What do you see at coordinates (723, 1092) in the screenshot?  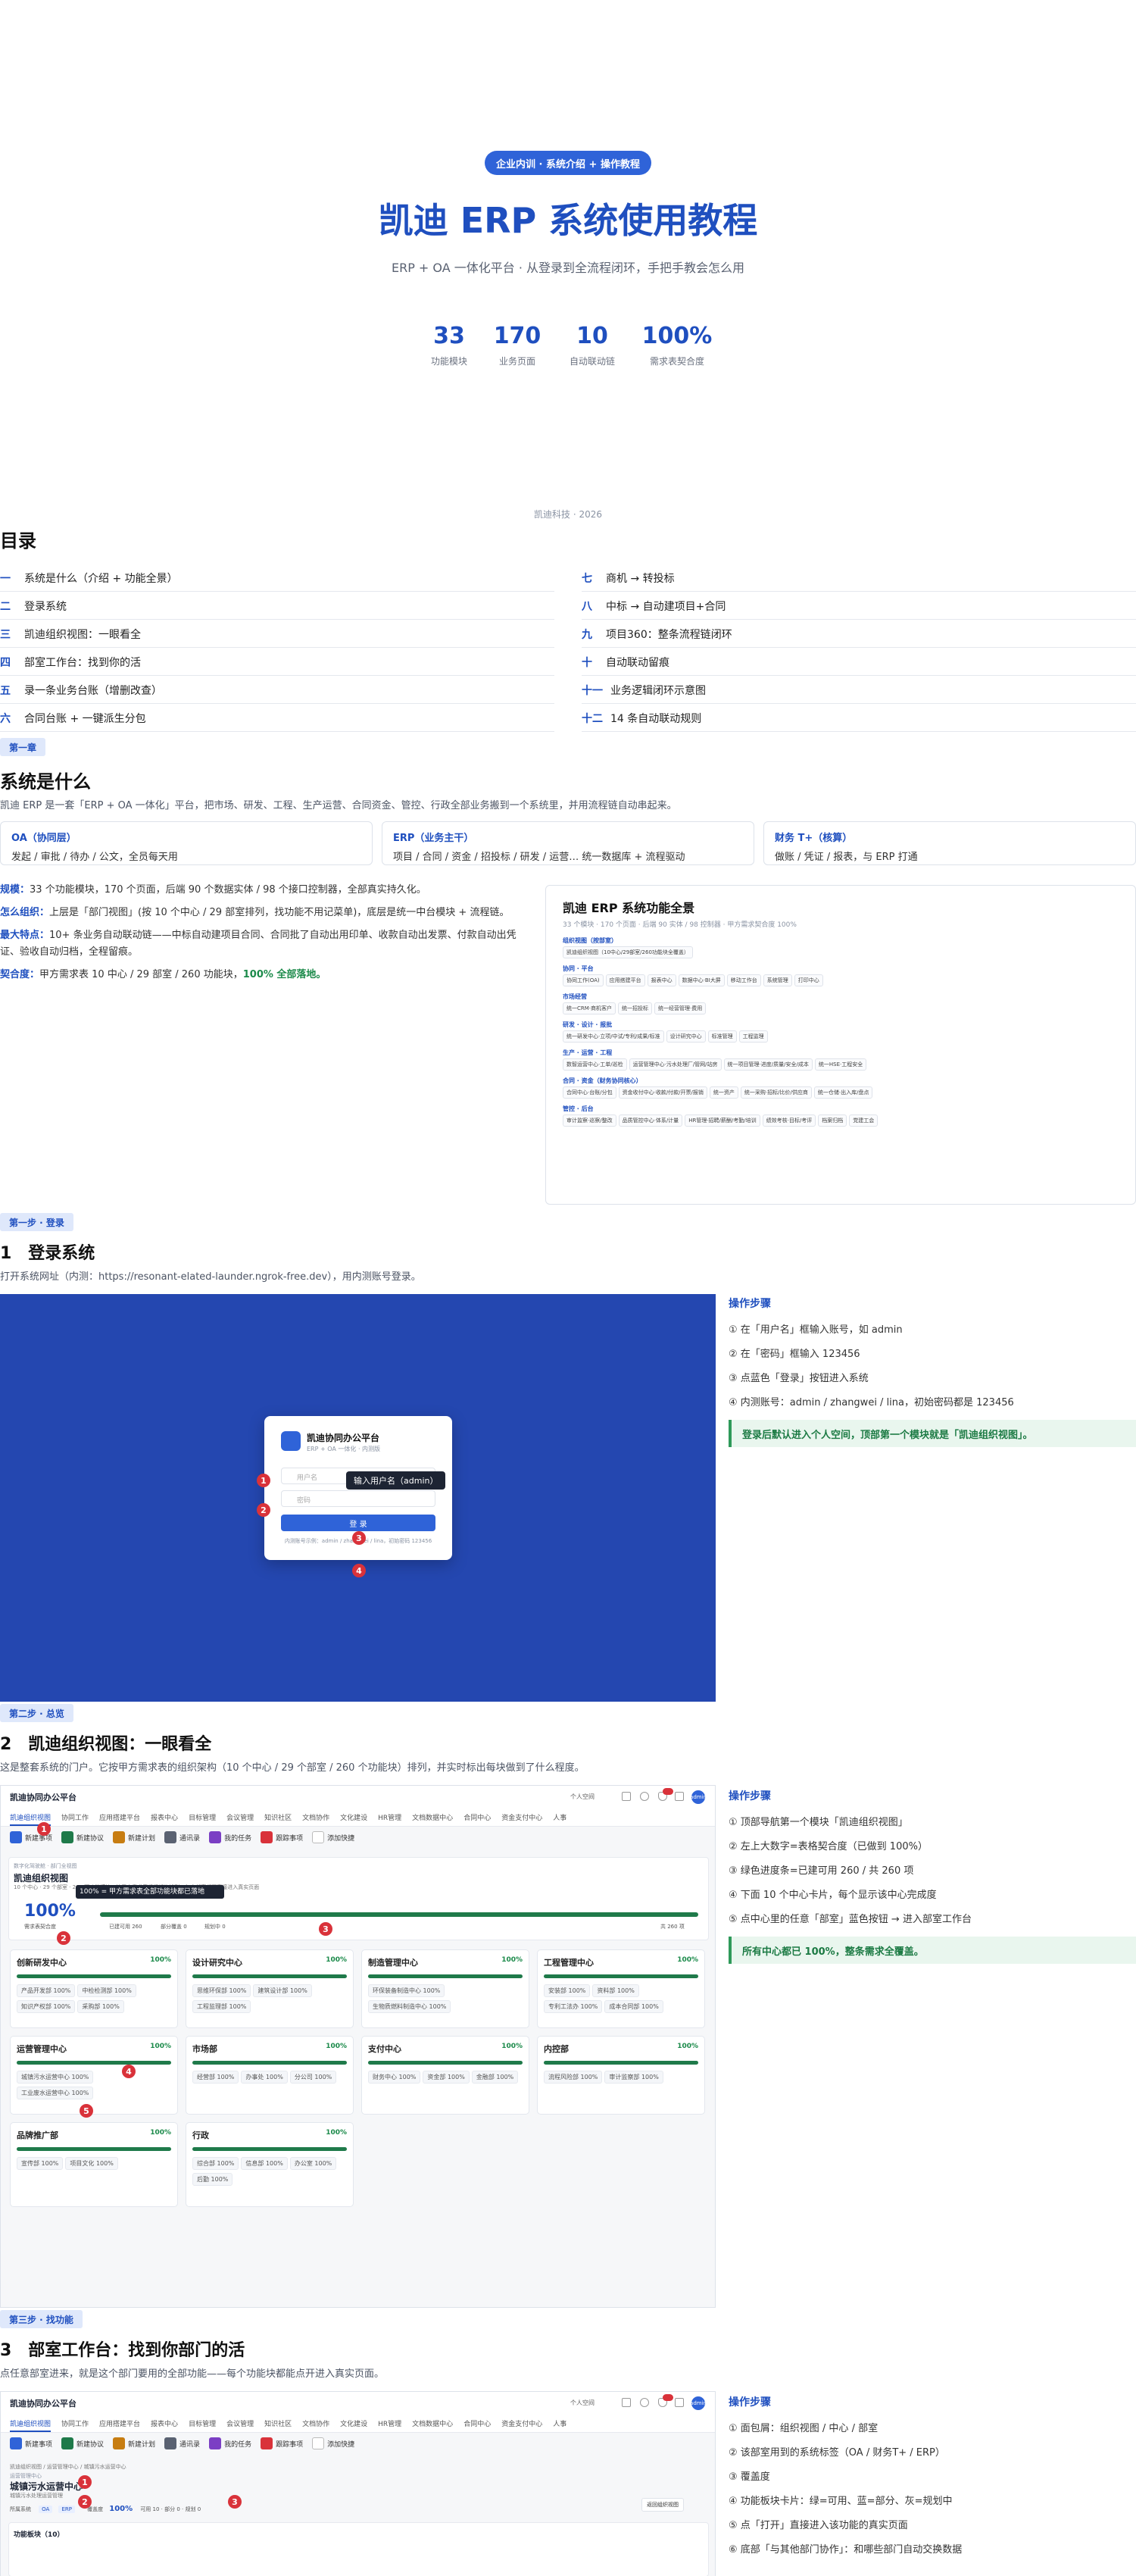 I see `module-tag: 统一资产` at bounding box center [723, 1092].